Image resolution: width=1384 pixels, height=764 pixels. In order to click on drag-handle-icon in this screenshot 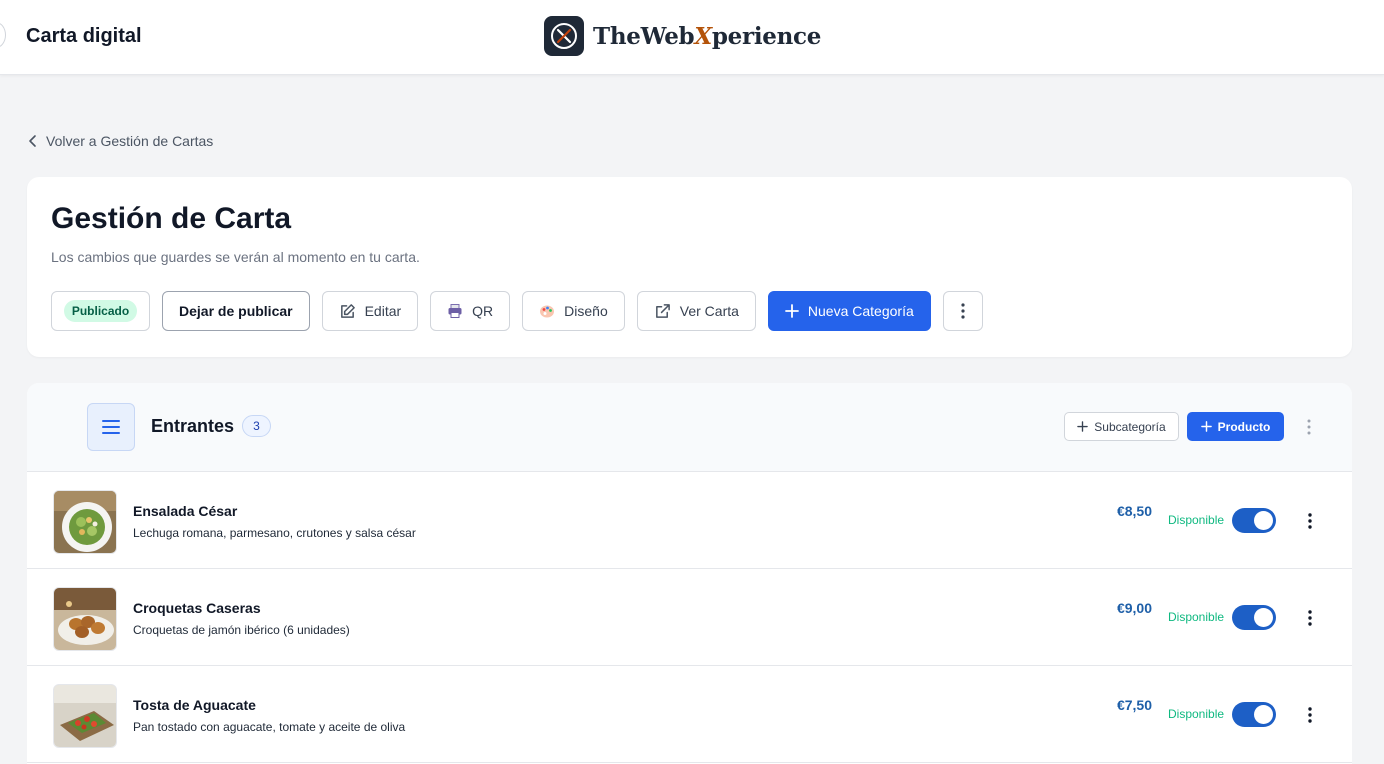, I will do `click(111, 427)`.